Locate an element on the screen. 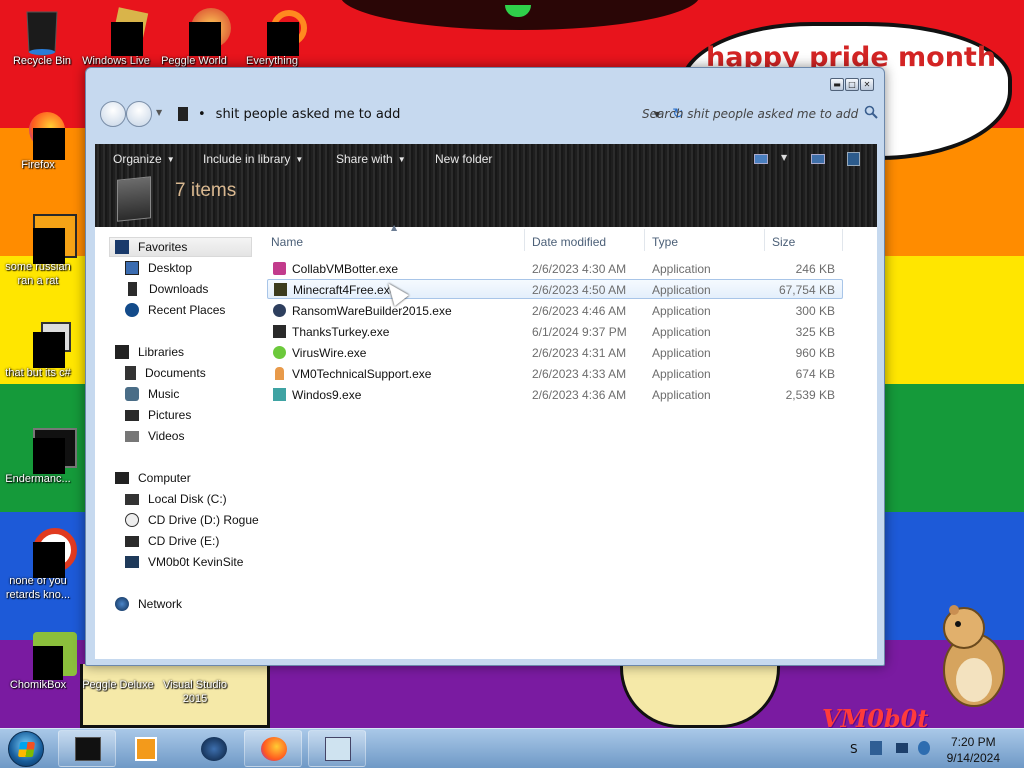 The width and height of the screenshot is (1024, 768). nav-vm0b0t-site: VM0b0t KevinSite is located at coordinates (184, 562).